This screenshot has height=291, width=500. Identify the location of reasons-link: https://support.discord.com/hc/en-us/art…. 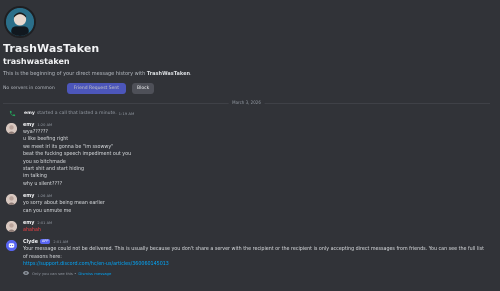
(256, 264).